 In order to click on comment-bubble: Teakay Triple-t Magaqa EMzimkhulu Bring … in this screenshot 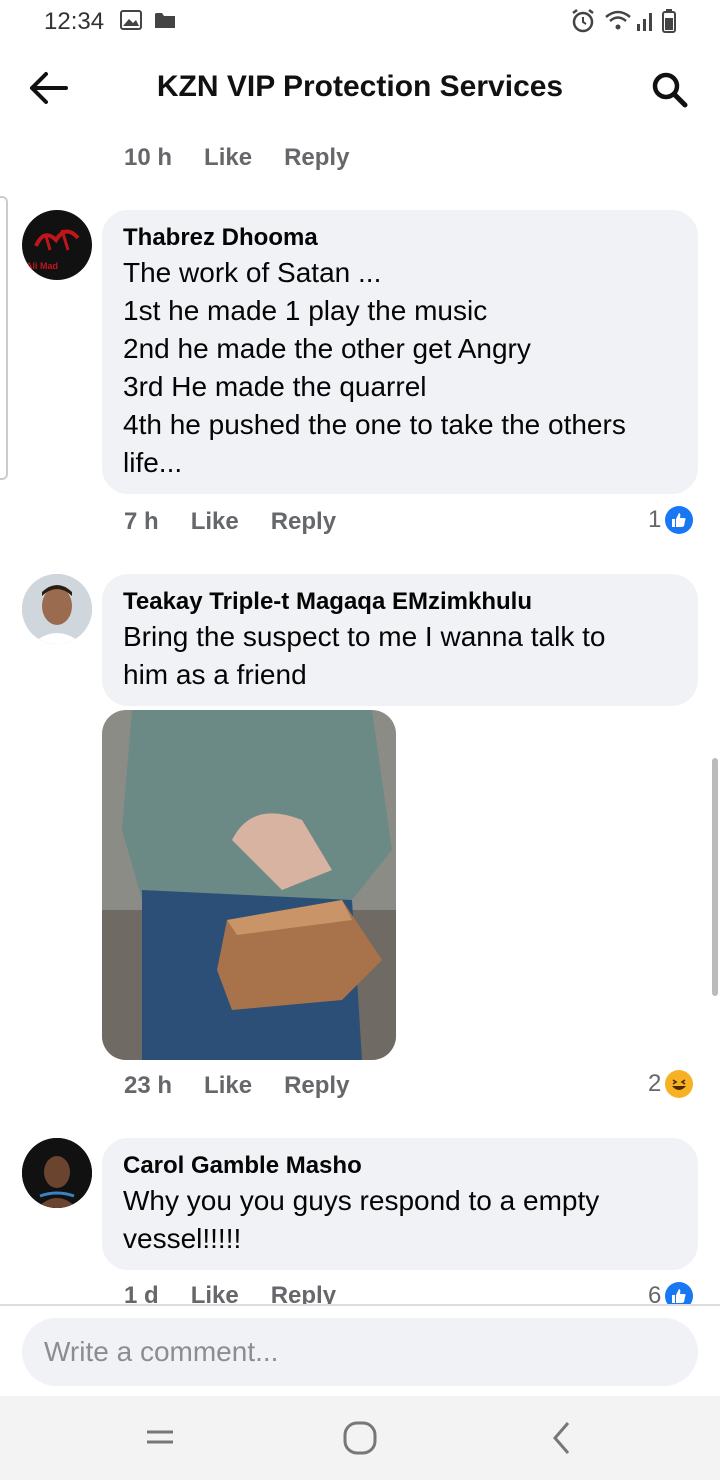, I will do `click(400, 640)`.